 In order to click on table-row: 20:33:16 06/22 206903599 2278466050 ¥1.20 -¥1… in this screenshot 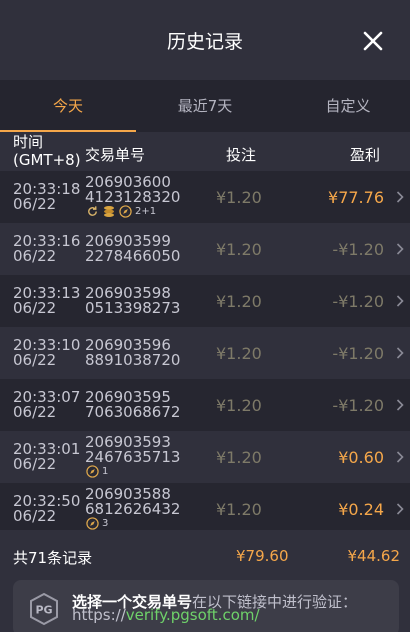, I will do `click(205, 249)`.